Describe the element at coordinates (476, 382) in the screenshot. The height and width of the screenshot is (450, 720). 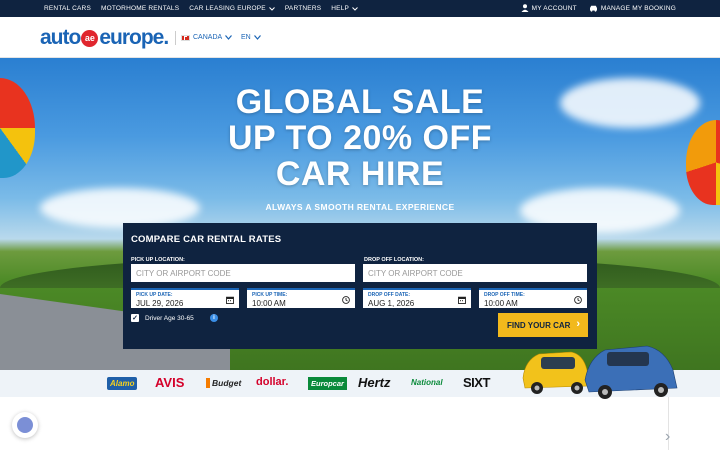
I see `brand-logo-sixt: SIXT` at that location.